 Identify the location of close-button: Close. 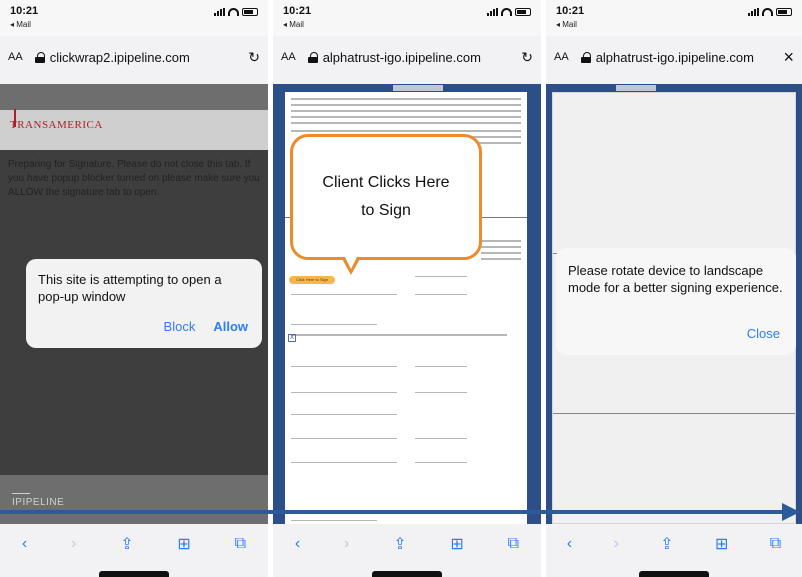
(763, 333).